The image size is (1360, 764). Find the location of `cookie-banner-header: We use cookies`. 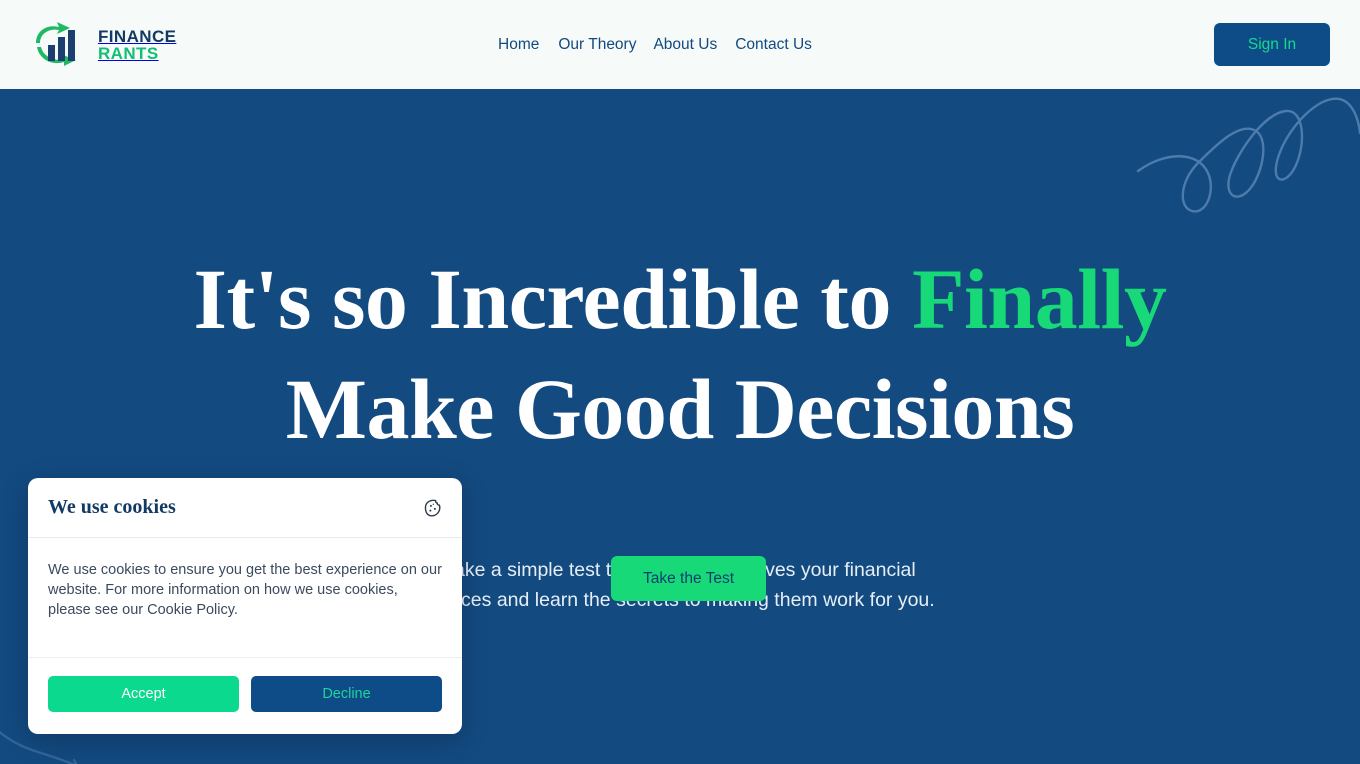

cookie-banner-header: We use cookies is located at coordinates (245, 508).